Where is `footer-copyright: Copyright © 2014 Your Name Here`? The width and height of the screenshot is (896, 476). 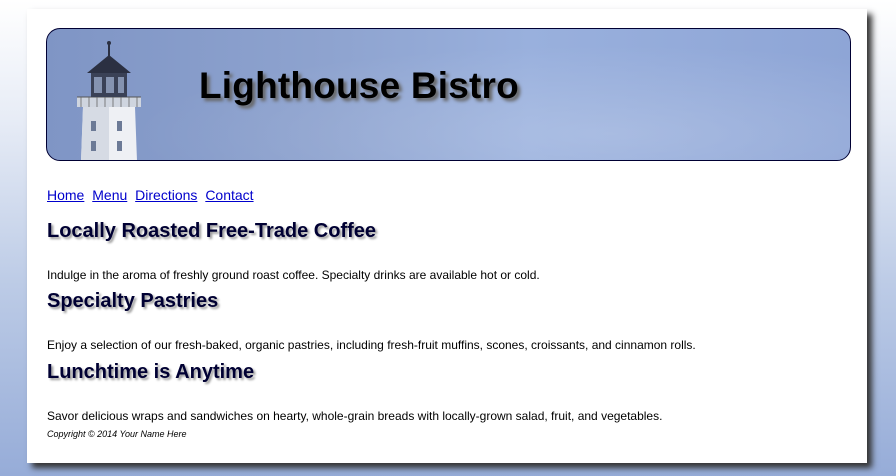 footer-copyright: Copyright © 2014 Your Name Here is located at coordinates (117, 434).